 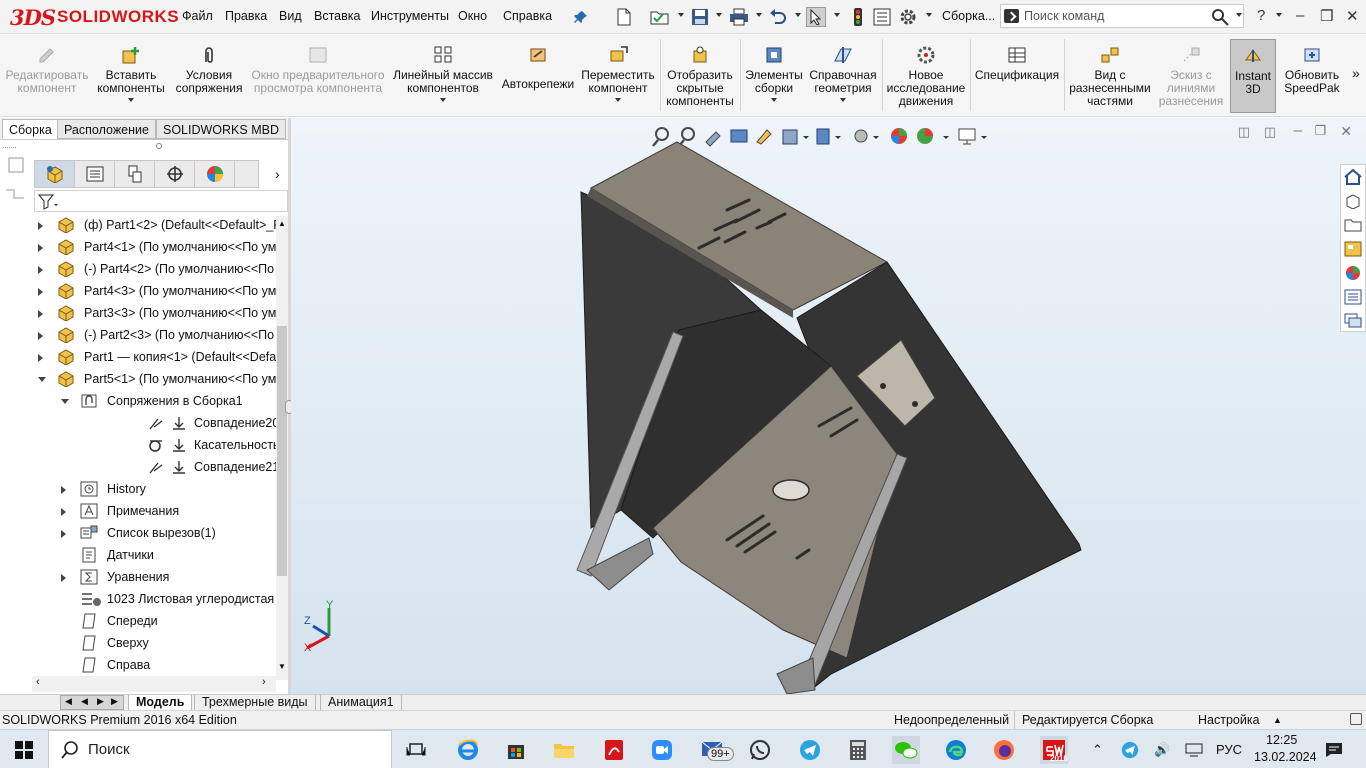 I want to click on minimize-icon: –, so click(x=1300, y=15).